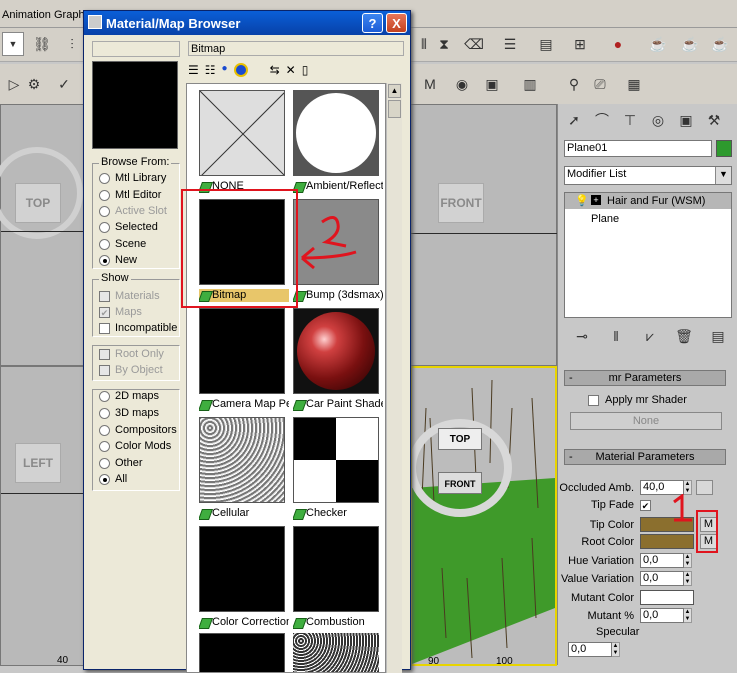 This screenshot has height=673, width=737. What do you see at coordinates (461, 203) in the screenshot?
I see `viewcube-front: FRONT` at bounding box center [461, 203].